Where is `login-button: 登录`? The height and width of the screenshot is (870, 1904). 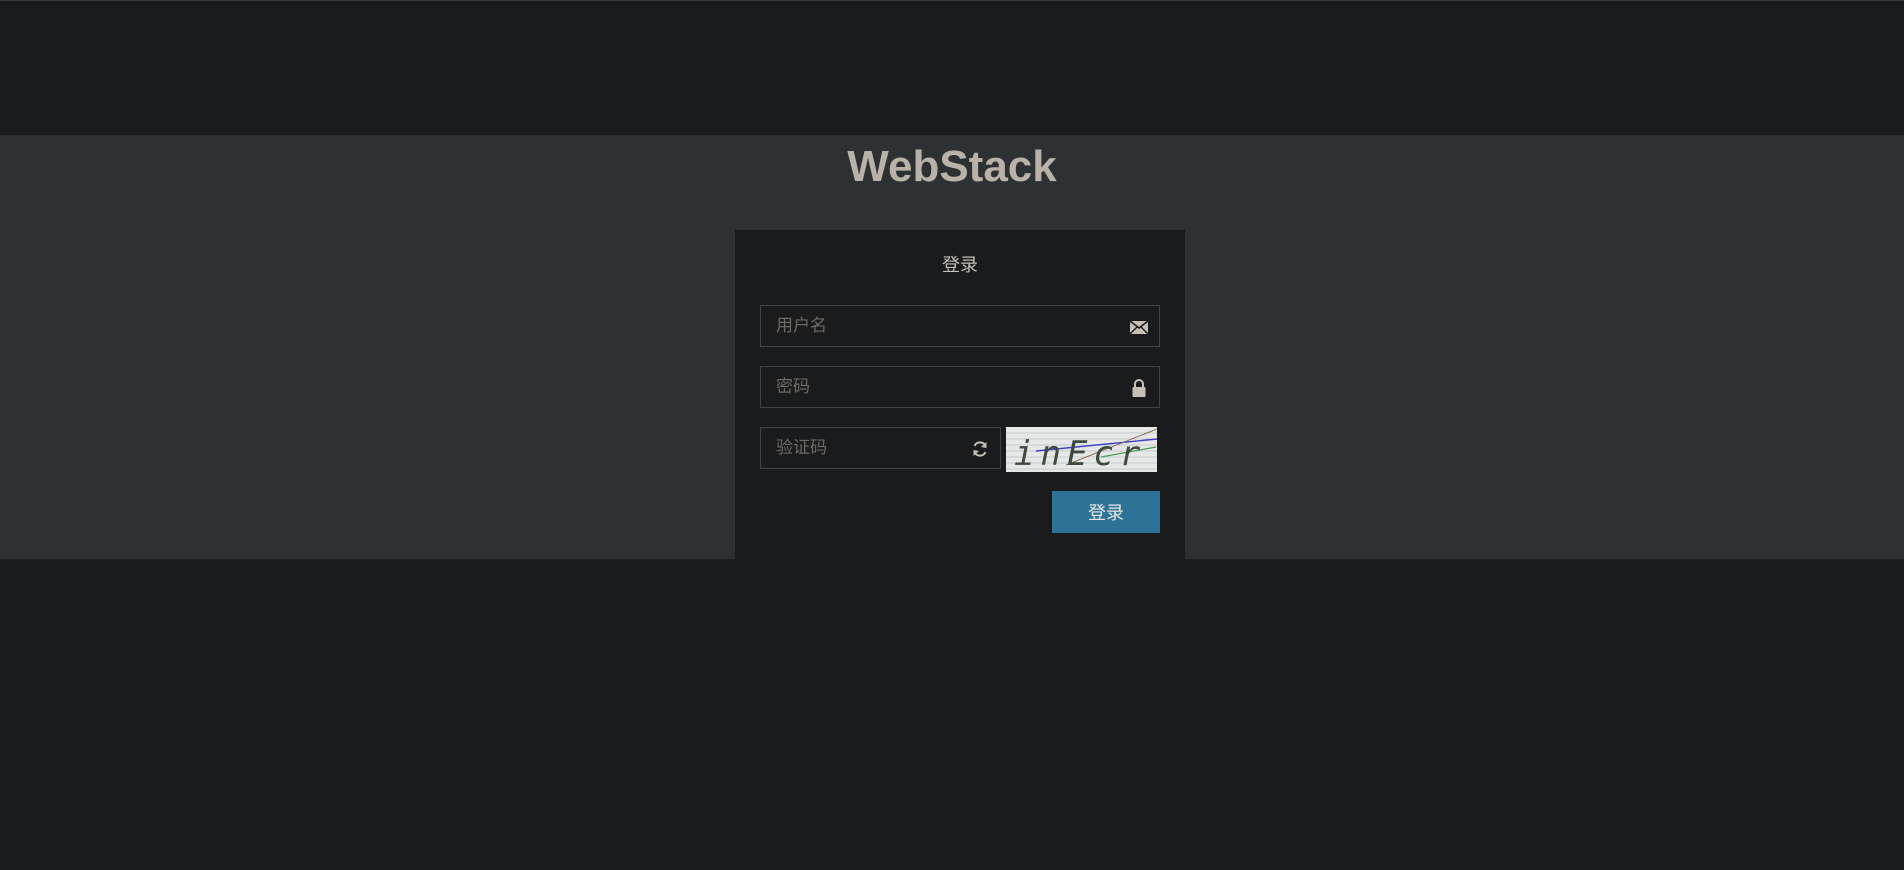 login-button: 登录 is located at coordinates (1106, 512).